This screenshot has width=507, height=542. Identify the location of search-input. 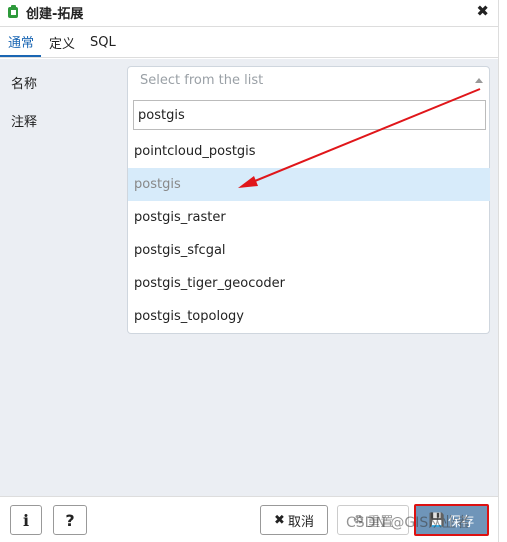
(309, 115).